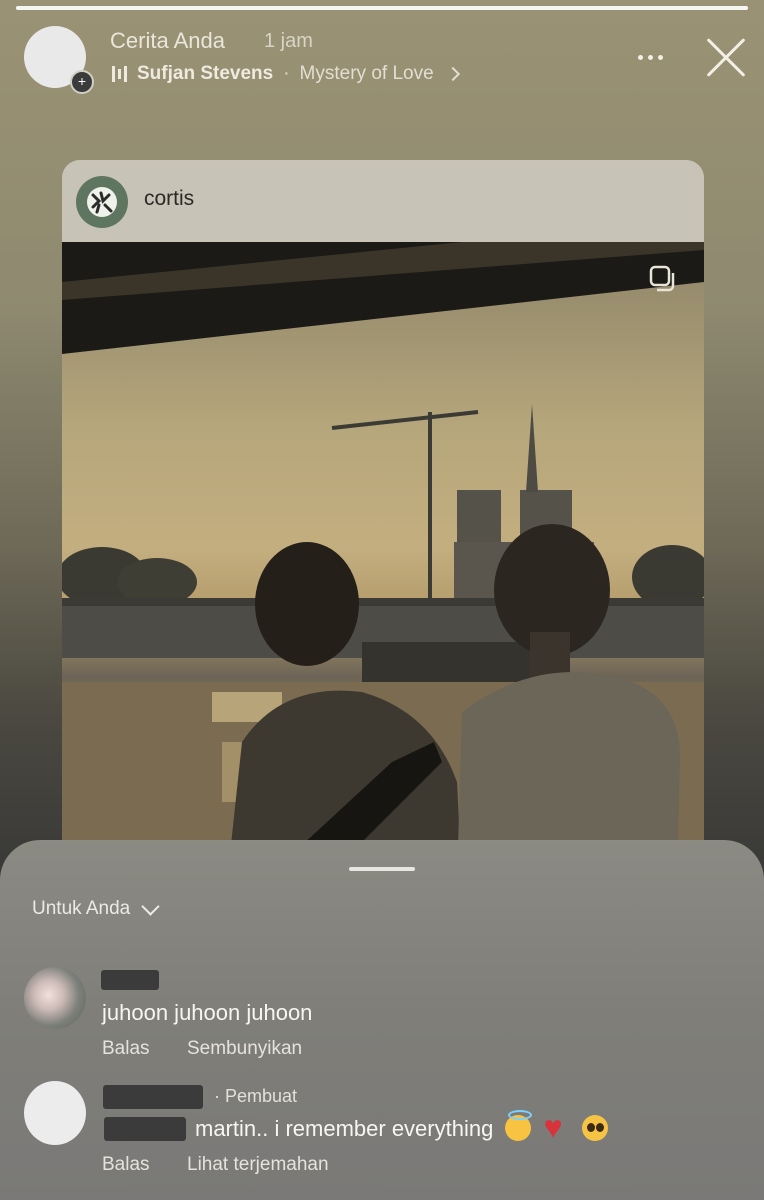 The width and height of the screenshot is (764, 1200). I want to click on story-time: 1 jam, so click(288, 41).